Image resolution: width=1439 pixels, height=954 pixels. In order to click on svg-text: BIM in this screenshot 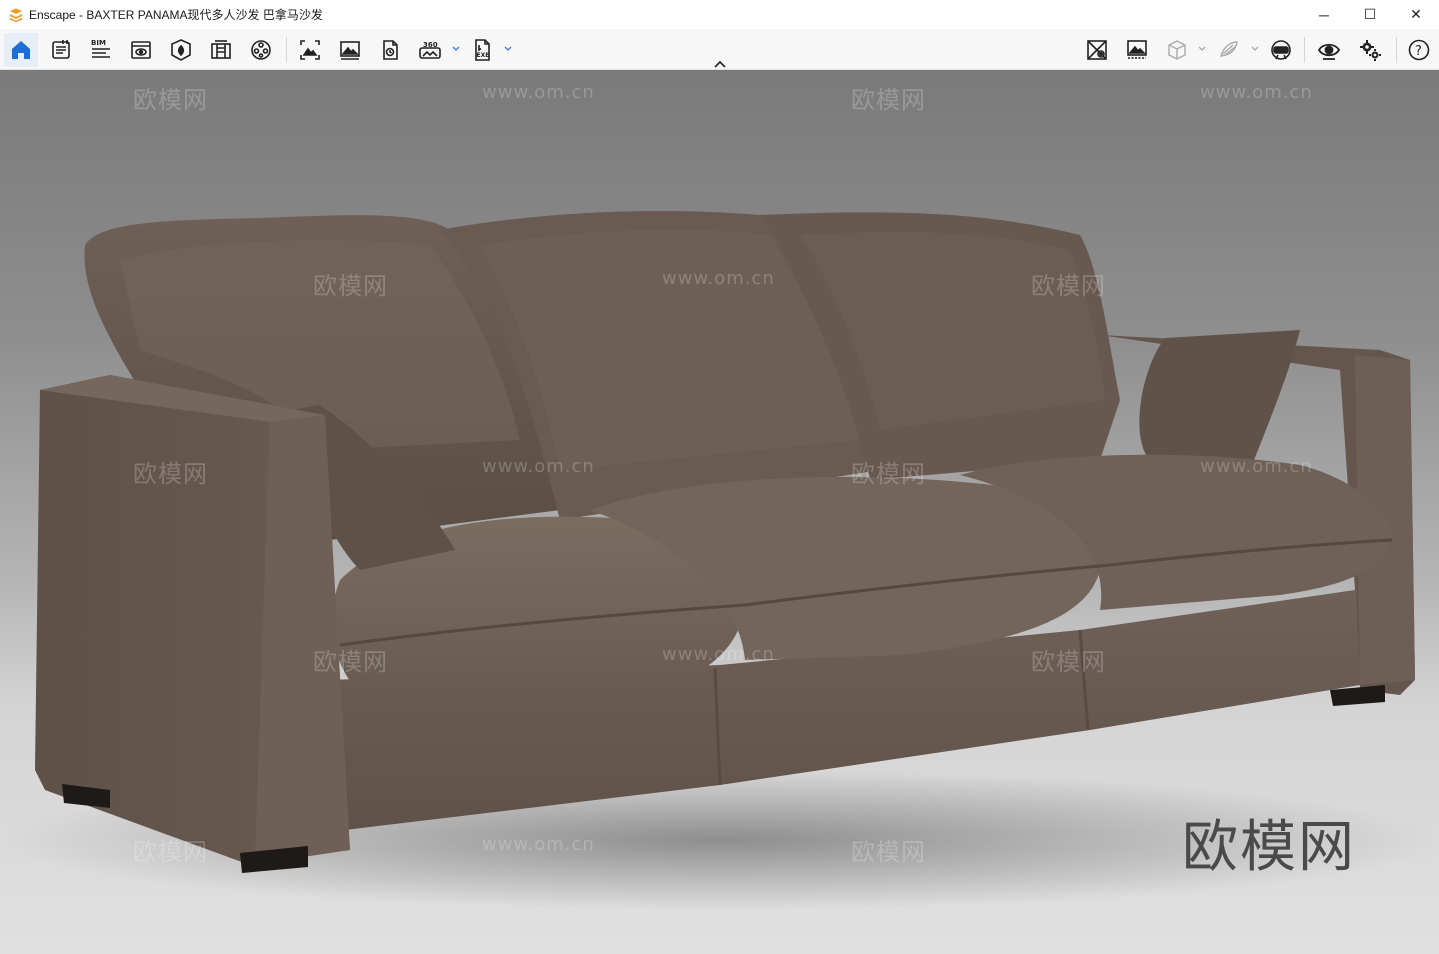, I will do `click(98, 43)`.